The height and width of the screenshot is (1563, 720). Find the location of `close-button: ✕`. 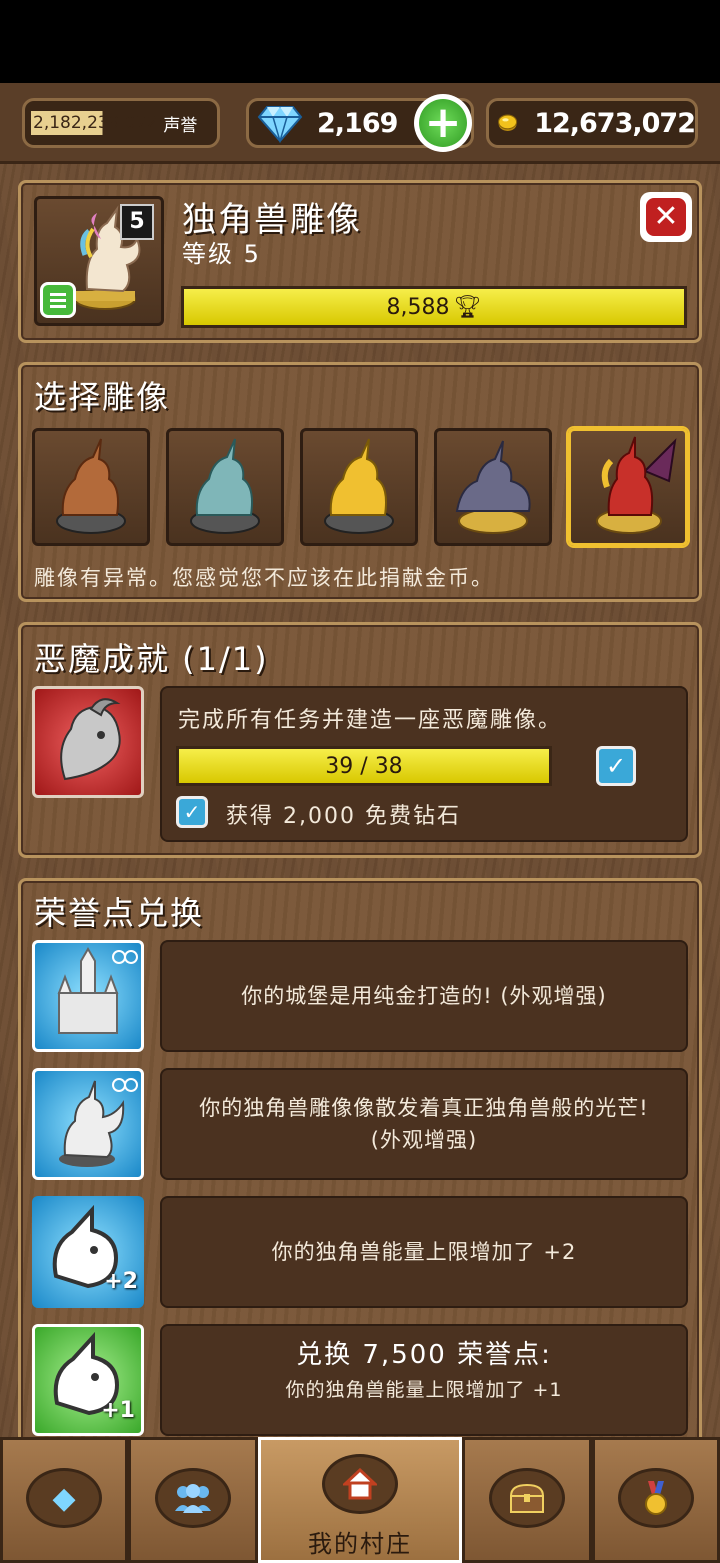

close-button: ✕ is located at coordinates (666, 217).